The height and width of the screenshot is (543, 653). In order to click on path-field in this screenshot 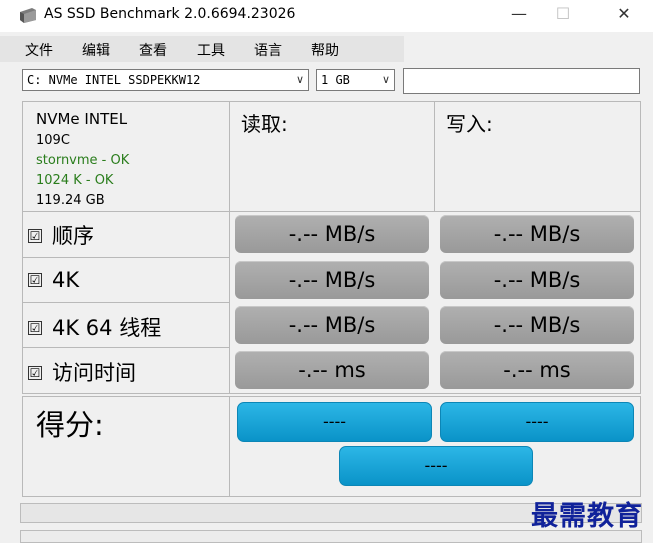, I will do `click(521, 81)`.